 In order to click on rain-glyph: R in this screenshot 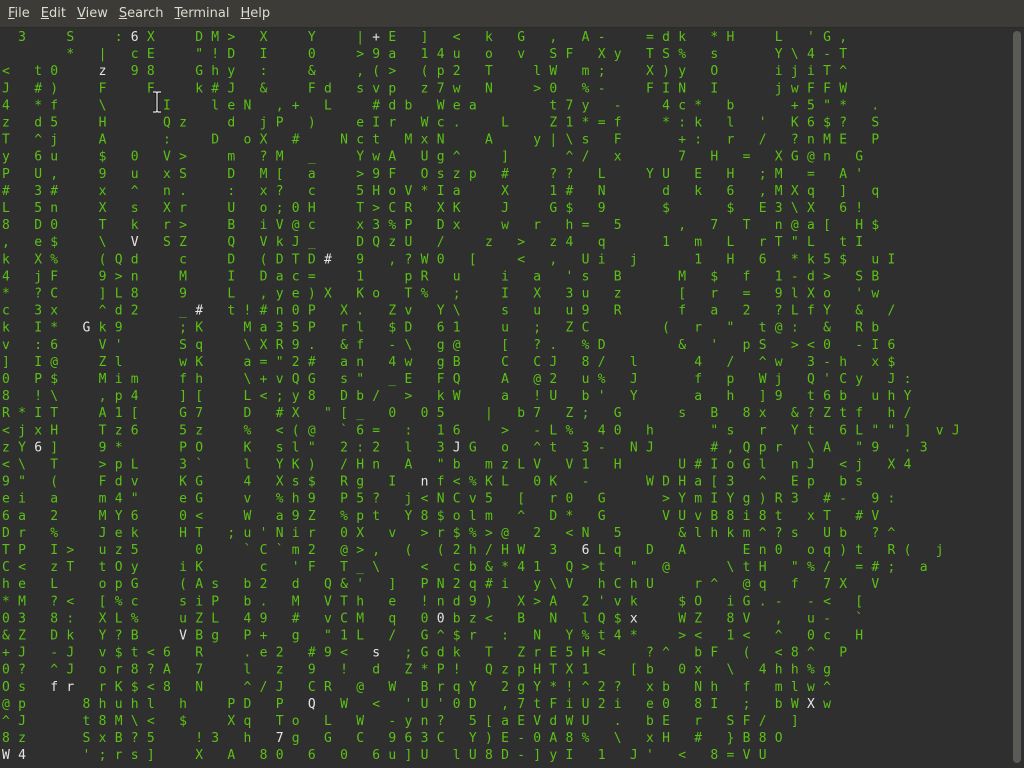, I will do `click(779, 499)`.